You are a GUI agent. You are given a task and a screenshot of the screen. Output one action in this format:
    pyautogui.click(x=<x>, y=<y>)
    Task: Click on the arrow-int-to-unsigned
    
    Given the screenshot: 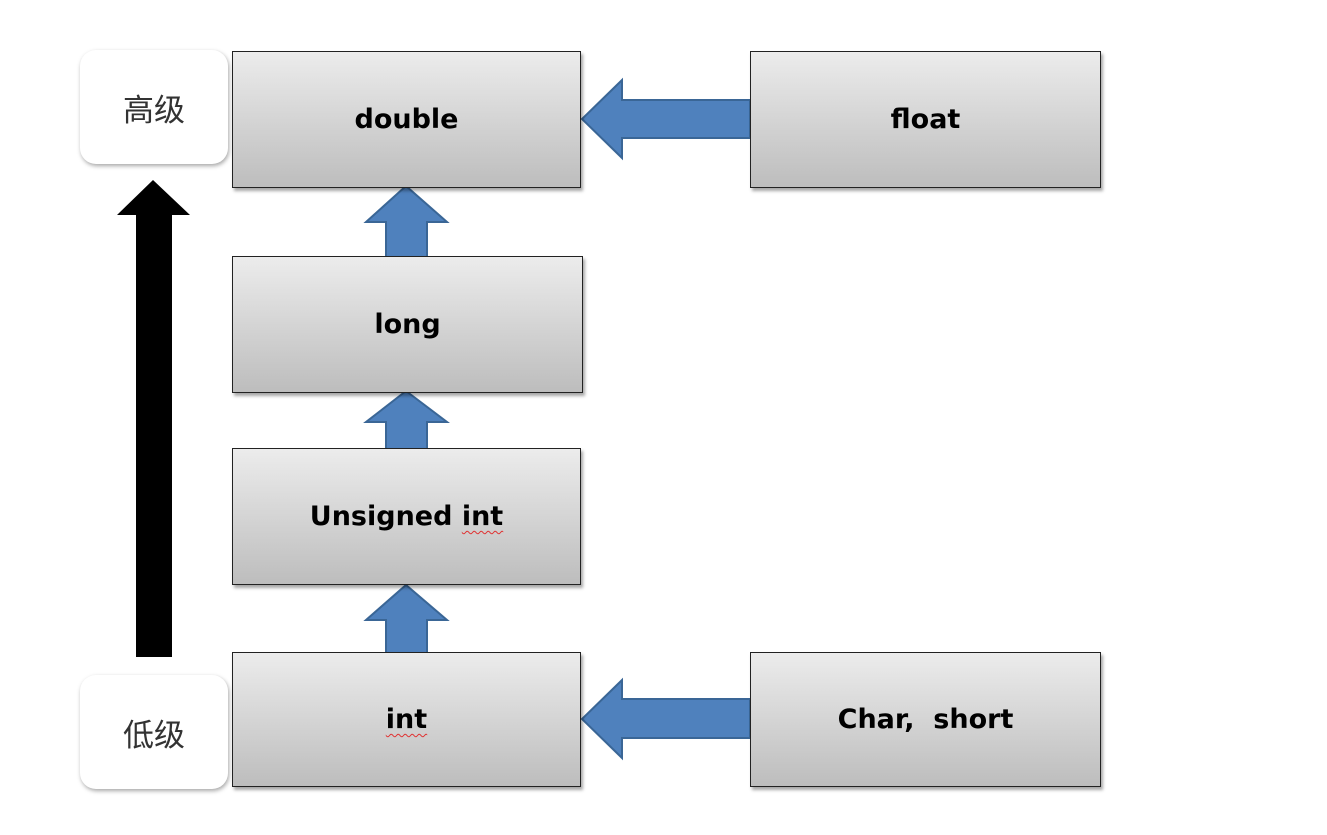 What is the action you would take?
    pyautogui.click(x=406, y=619)
    